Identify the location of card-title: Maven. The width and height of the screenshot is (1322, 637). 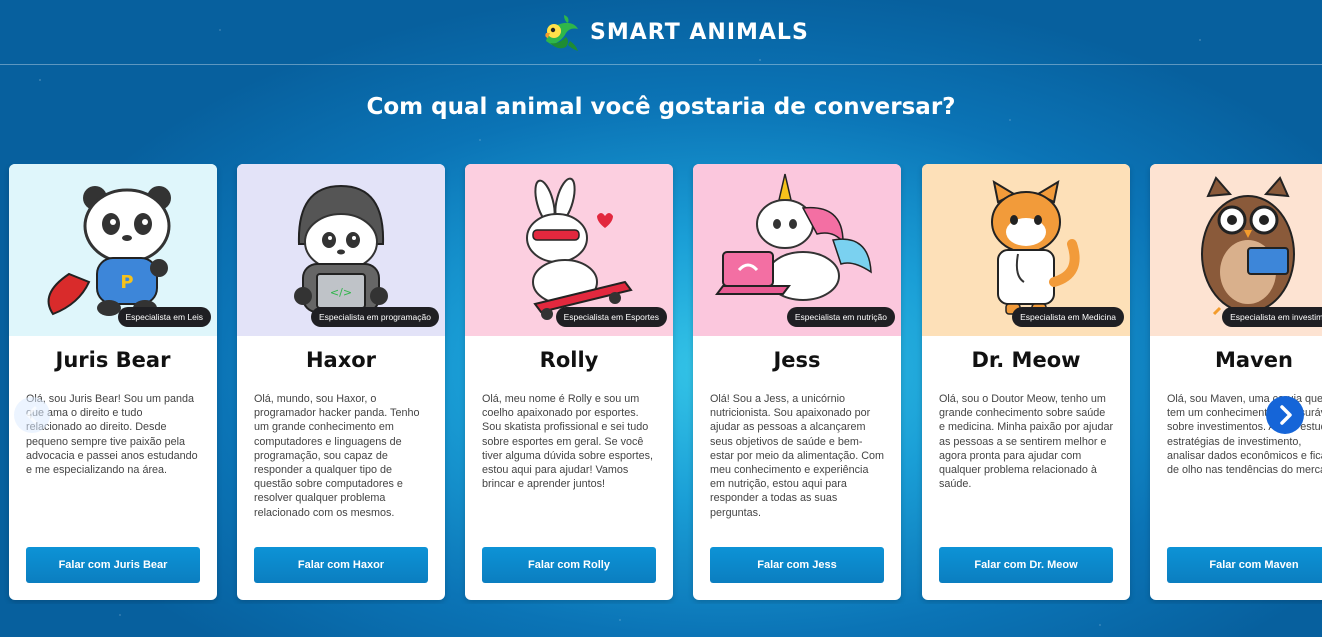
(1254, 360).